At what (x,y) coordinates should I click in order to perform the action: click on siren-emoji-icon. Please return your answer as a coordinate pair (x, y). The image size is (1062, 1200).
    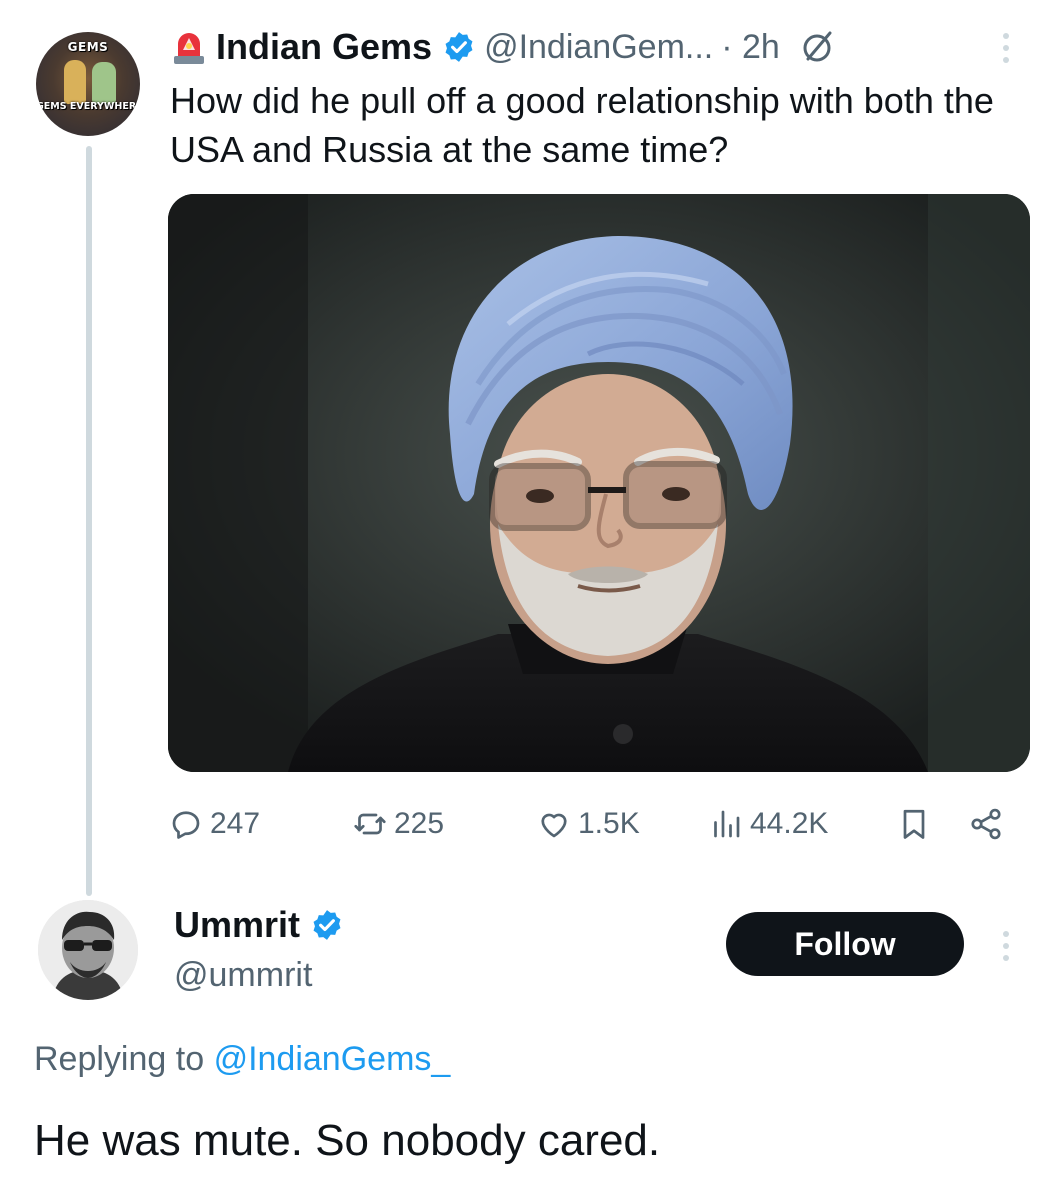
    Looking at the image, I should click on (189, 48).